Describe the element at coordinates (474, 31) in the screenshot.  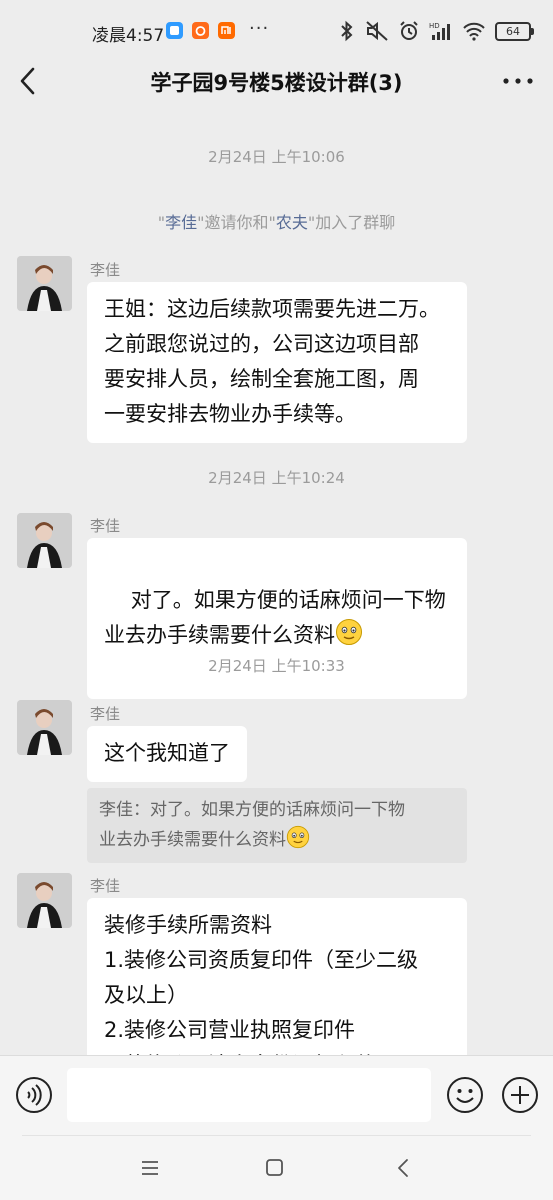
I see `wifi-icon` at that location.